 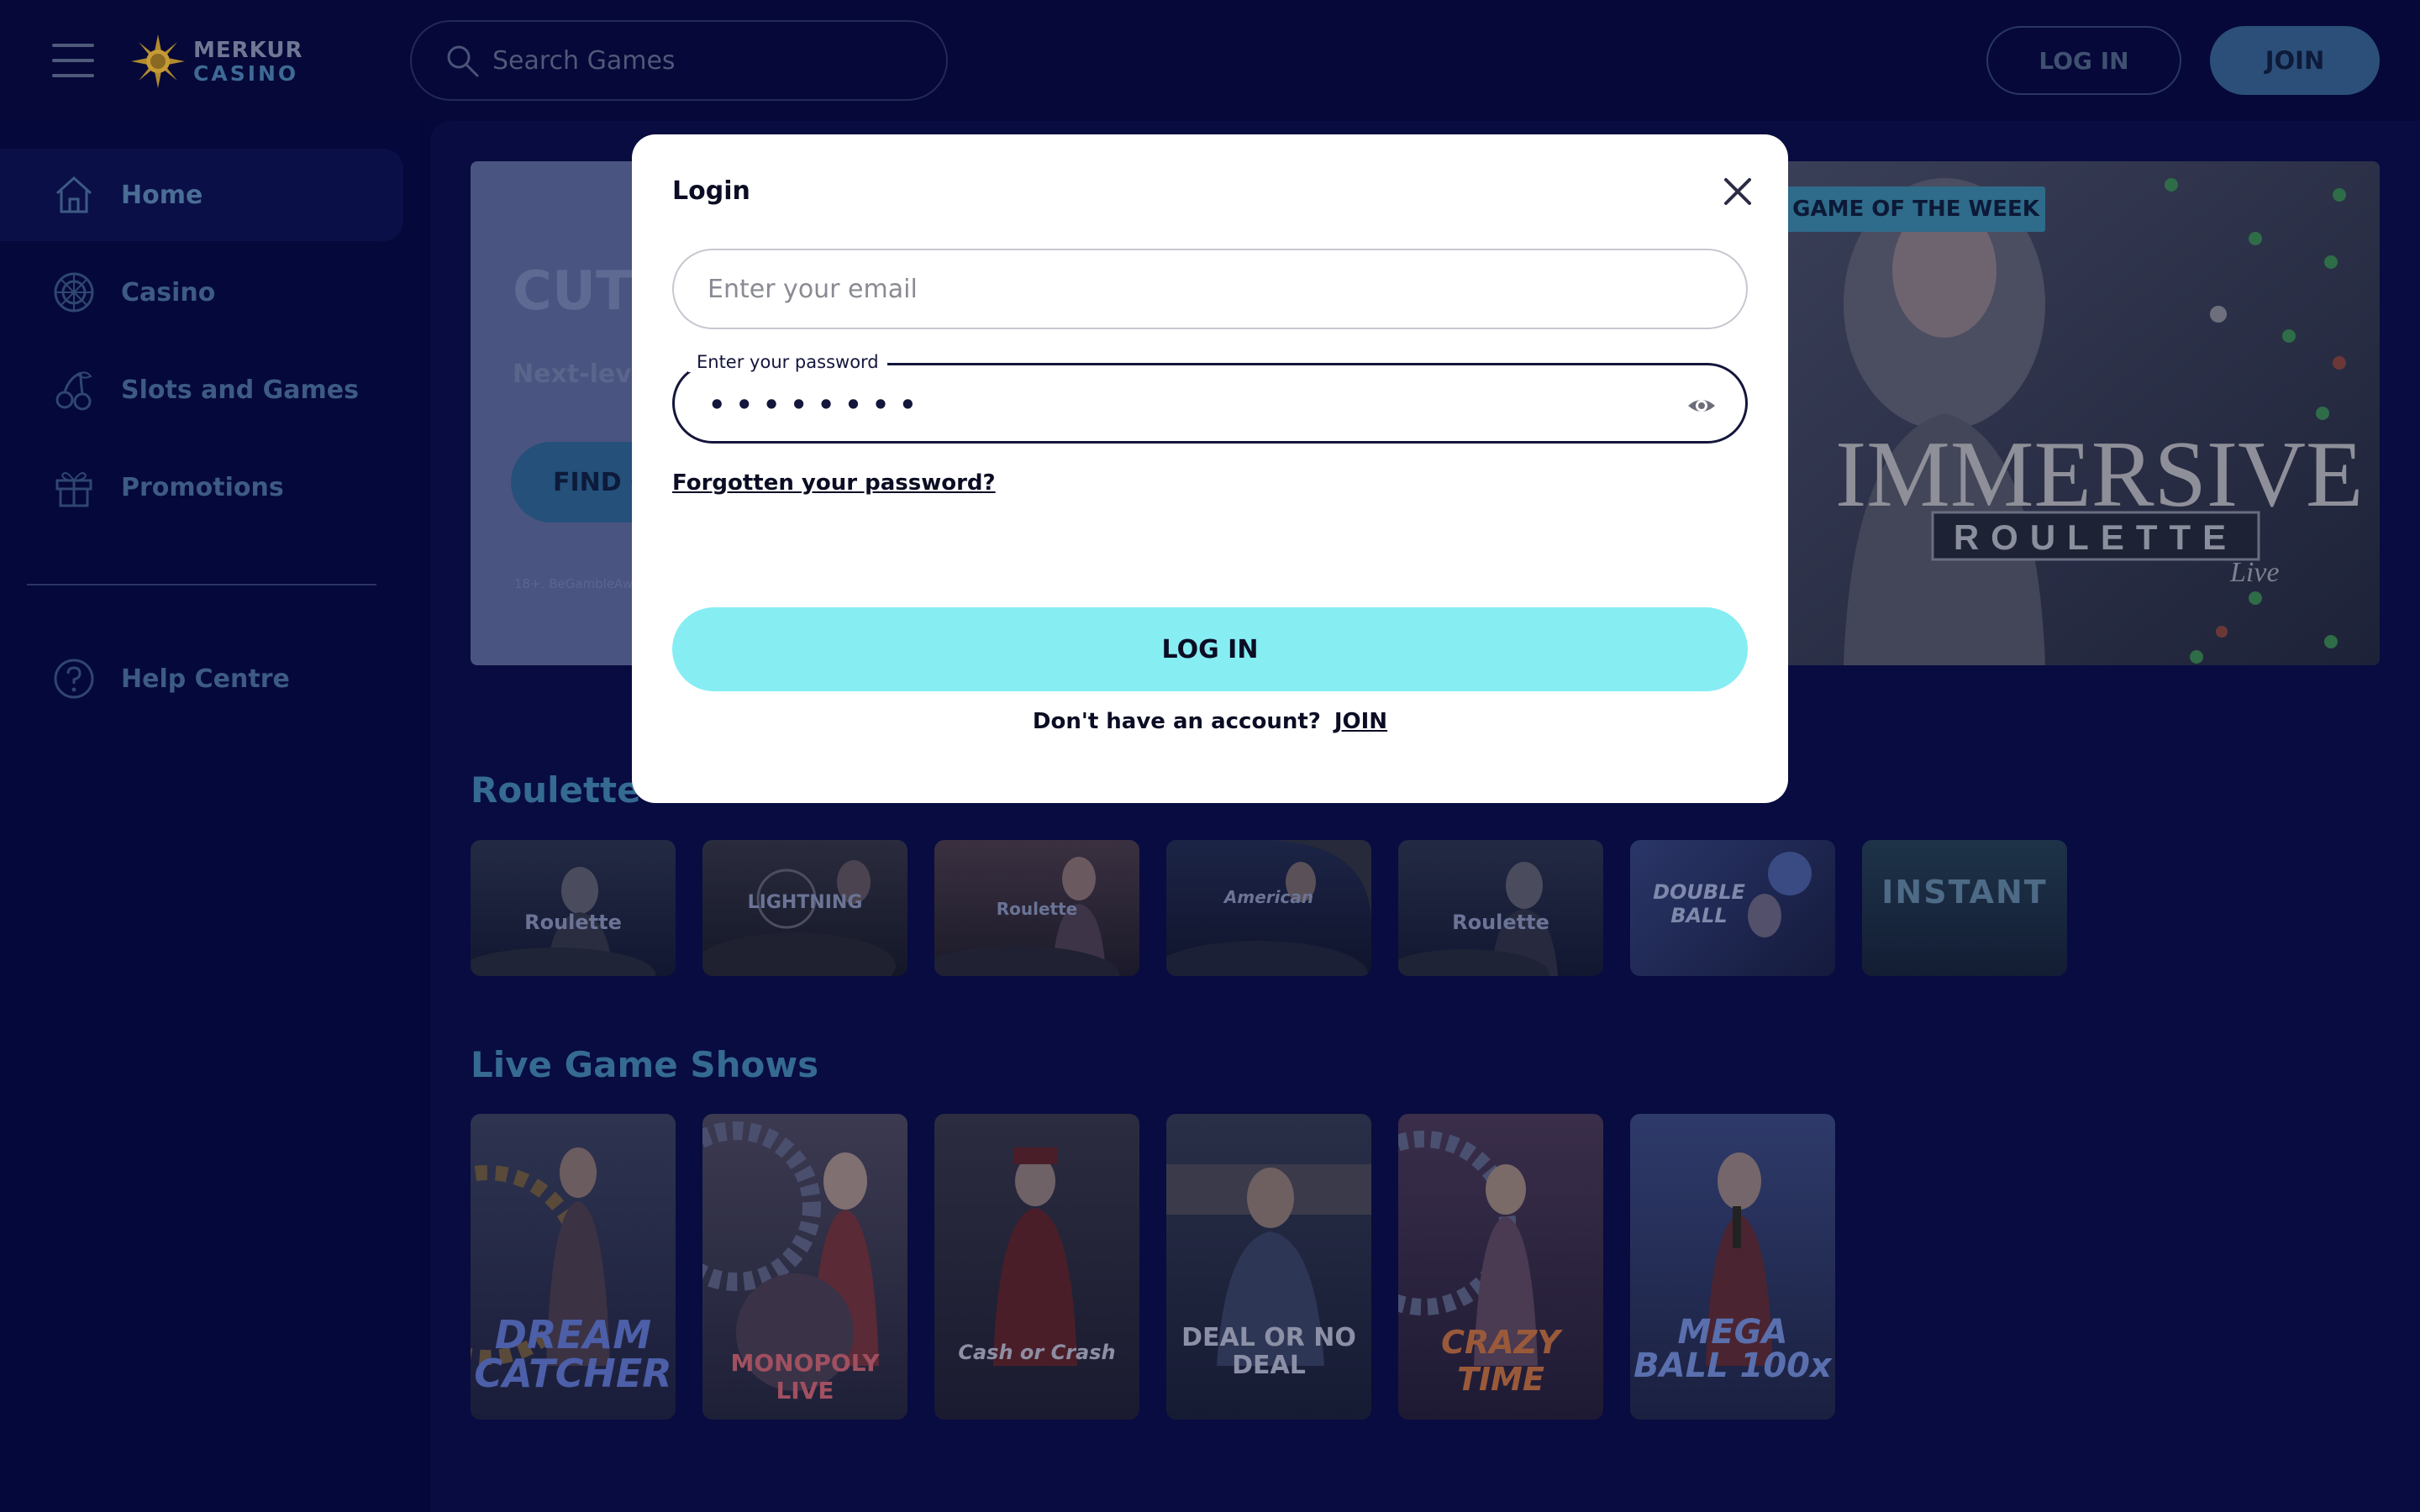 I want to click on tile-caption: MONOPOLY LIVE, so click(x=805, y=1376).